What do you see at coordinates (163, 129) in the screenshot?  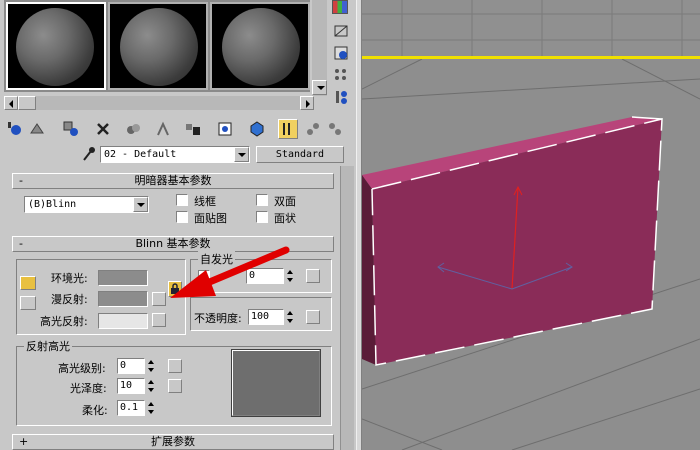 I see `put-to-library-icon` at bounding box center [163, 129].